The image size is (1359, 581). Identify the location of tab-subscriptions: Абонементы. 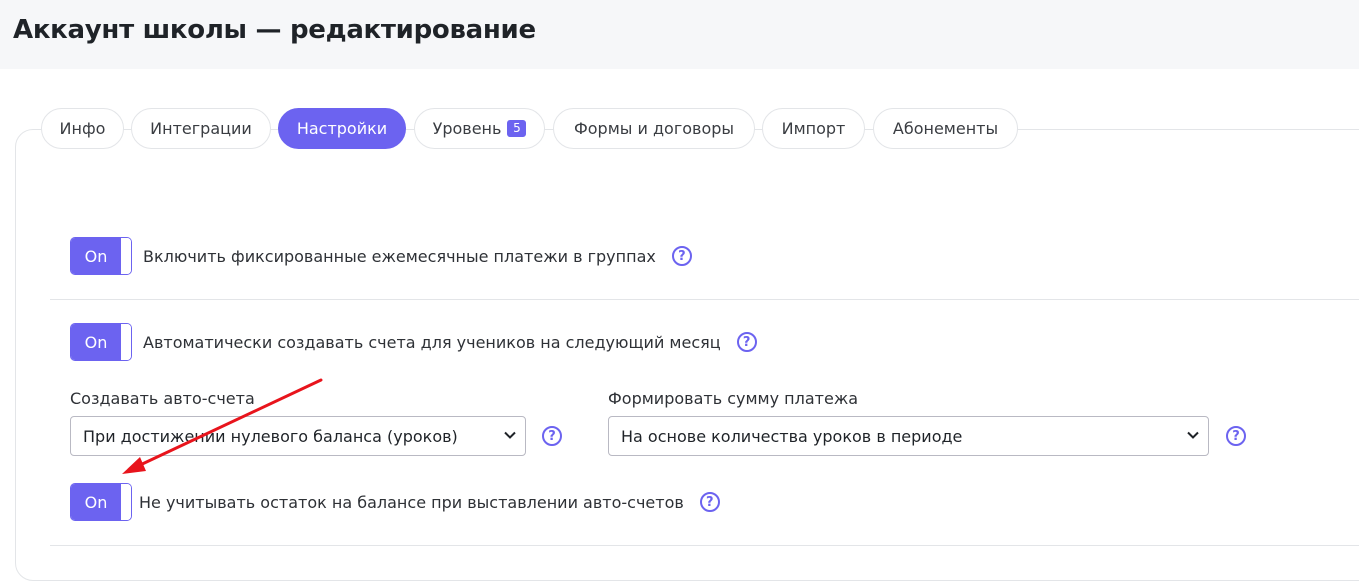
(945, 128).